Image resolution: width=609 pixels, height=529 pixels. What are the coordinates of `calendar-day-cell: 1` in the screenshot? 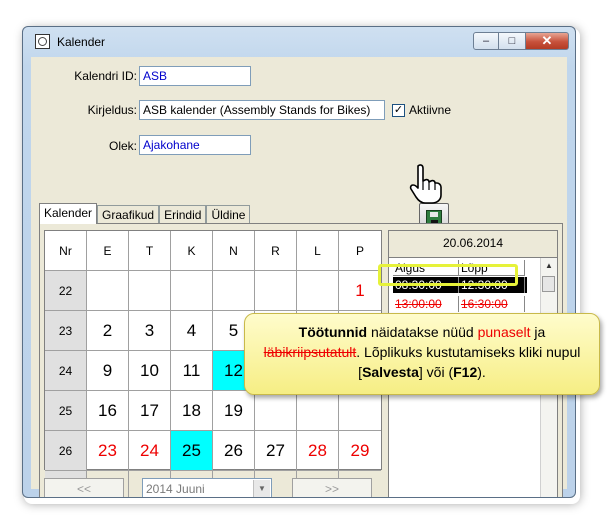 It's located at (360, 291).